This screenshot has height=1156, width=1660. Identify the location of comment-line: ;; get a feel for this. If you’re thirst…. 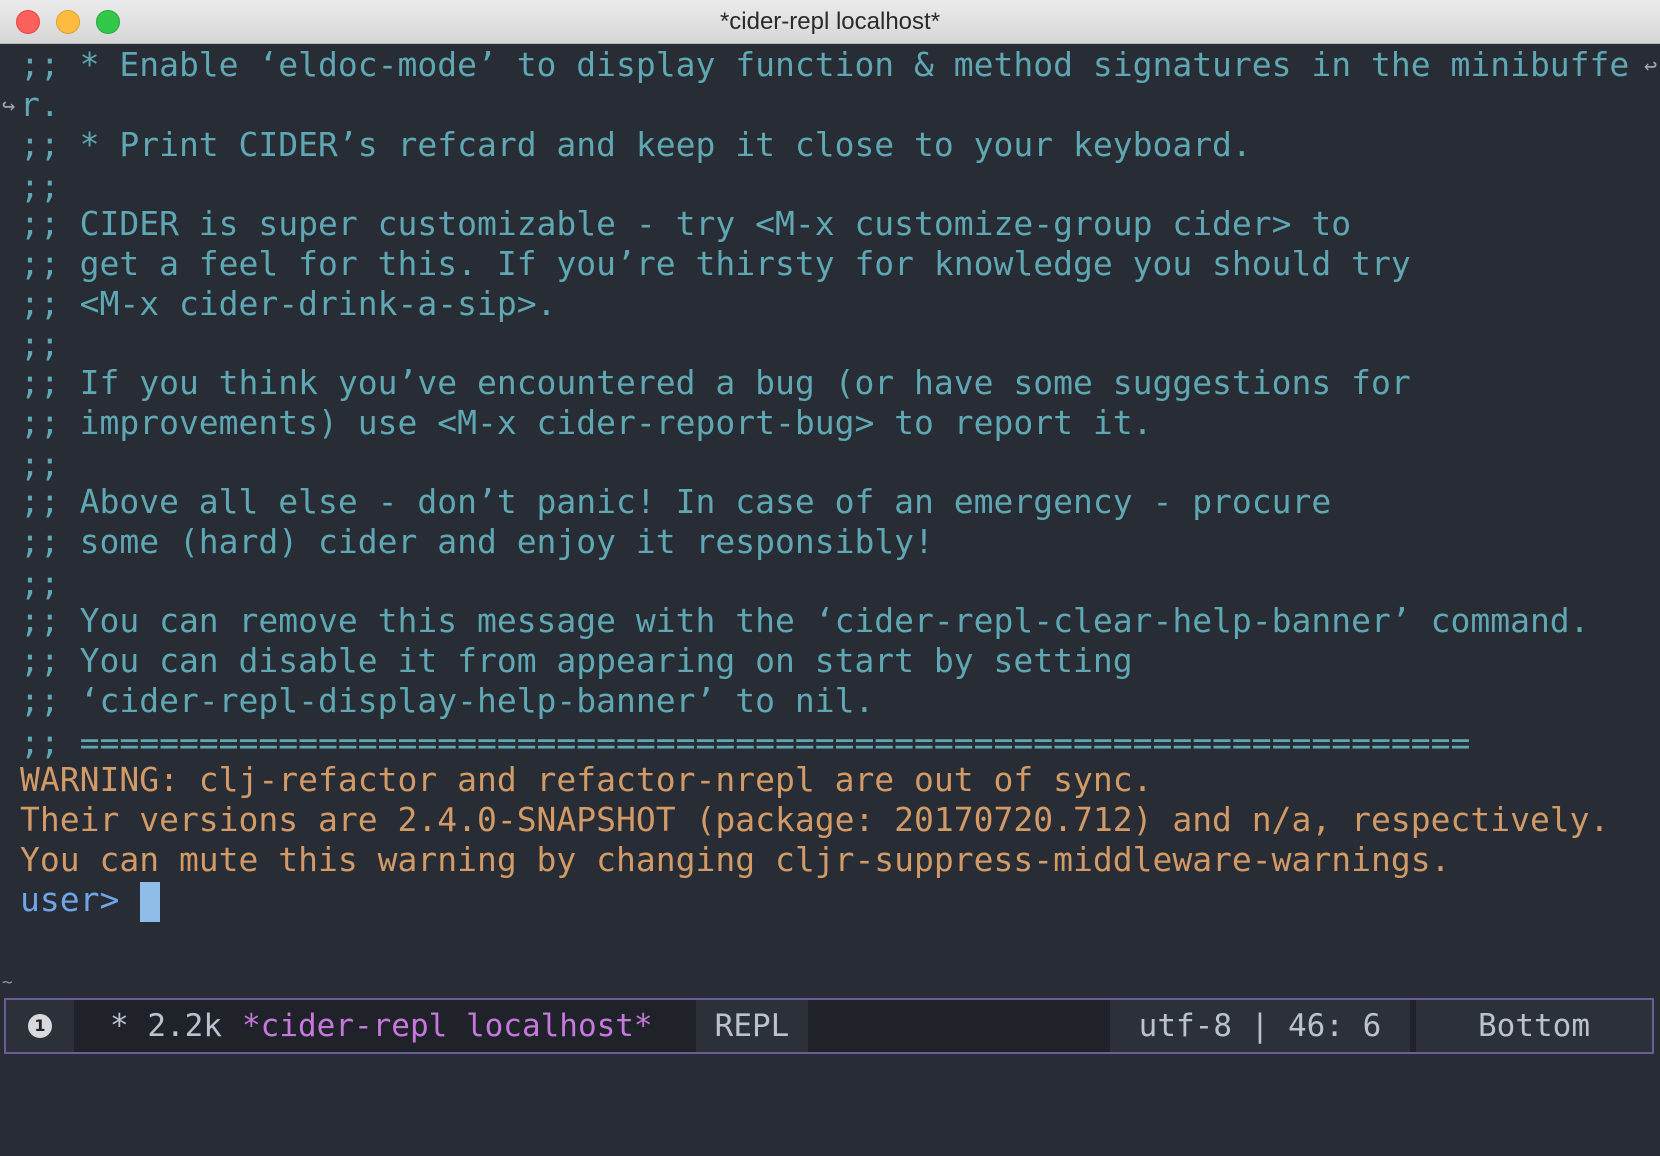
(715, 263).